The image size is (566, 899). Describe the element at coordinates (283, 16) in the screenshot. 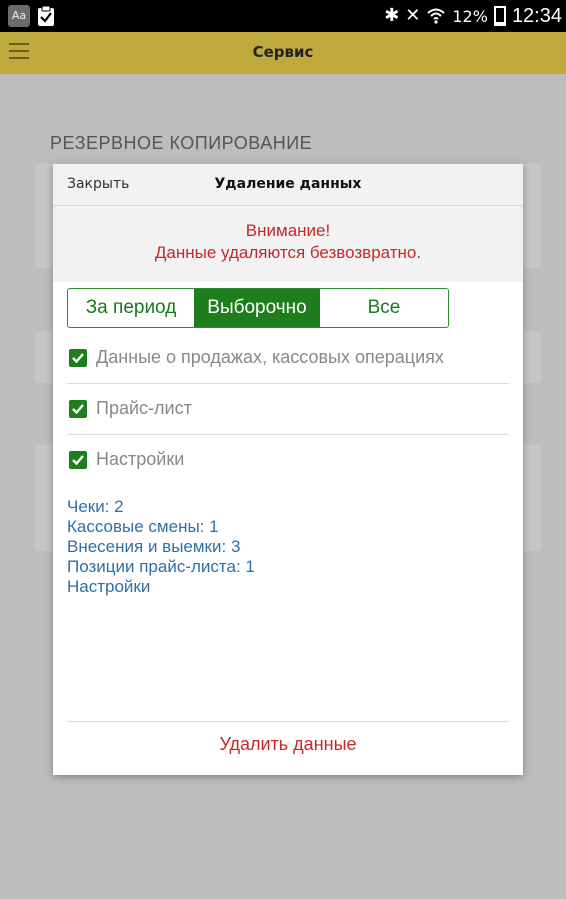

I see `status-bar: Aa ✱ ✕ 12% 12:34` at that location.